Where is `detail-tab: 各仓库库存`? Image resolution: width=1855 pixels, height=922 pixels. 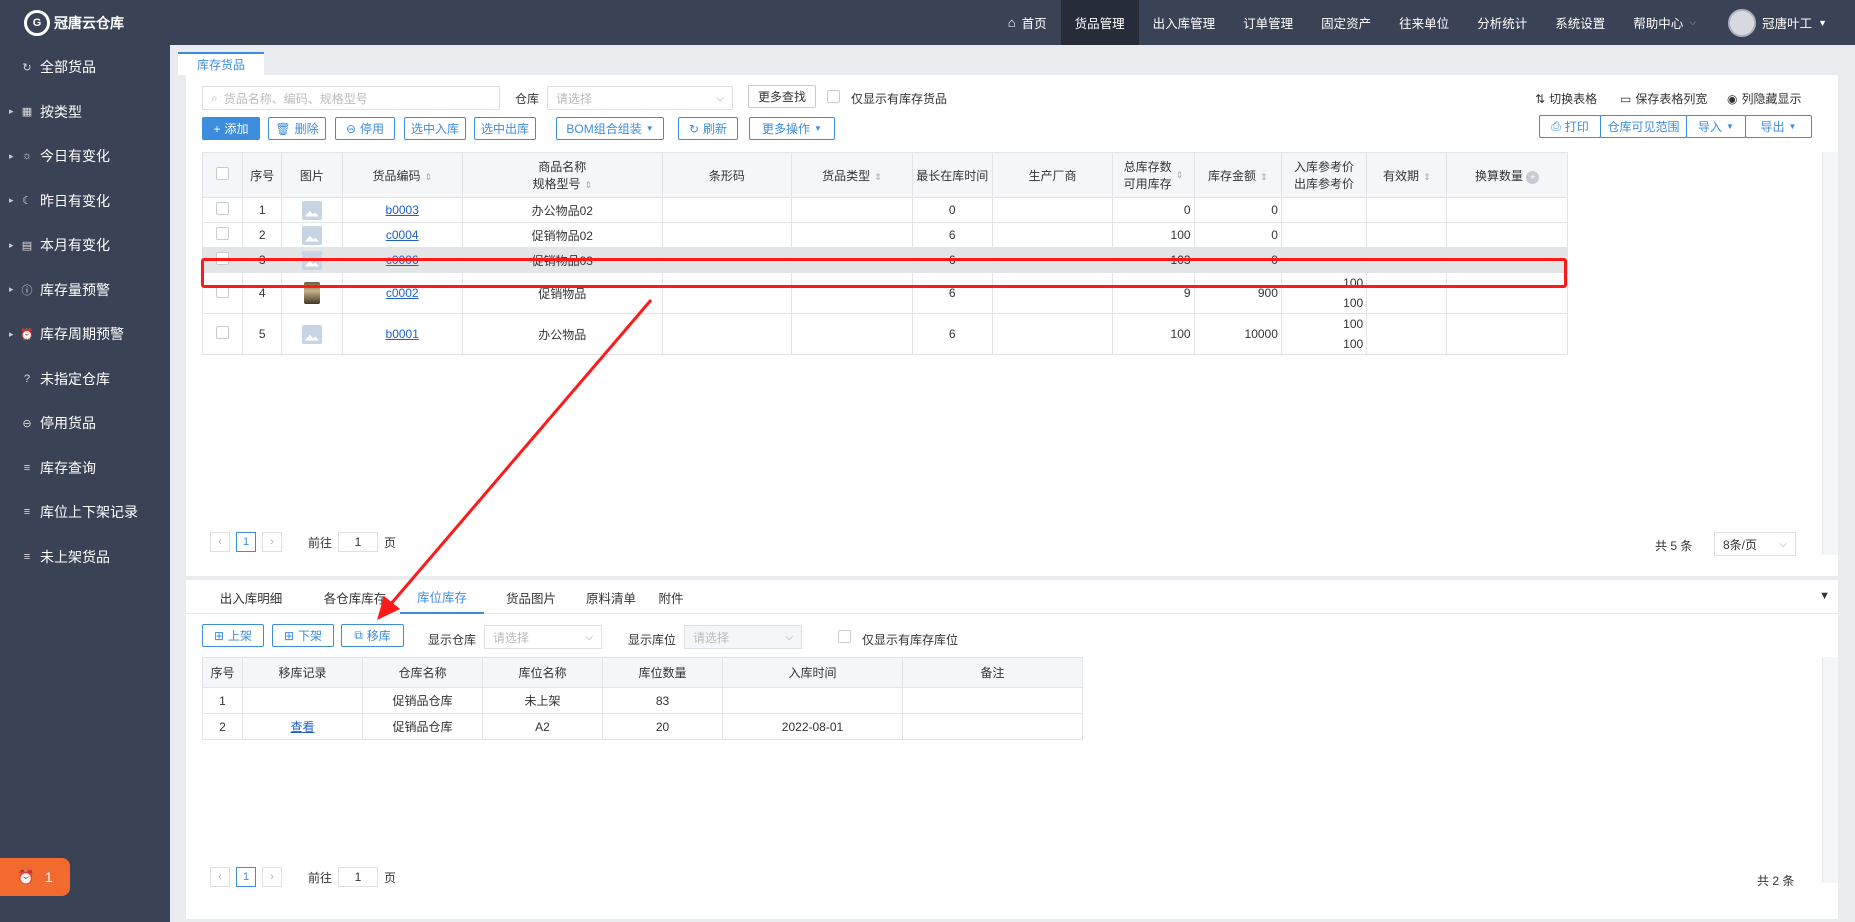 detail-tab: 各仓库库存 is located at coordinates (355, 597).